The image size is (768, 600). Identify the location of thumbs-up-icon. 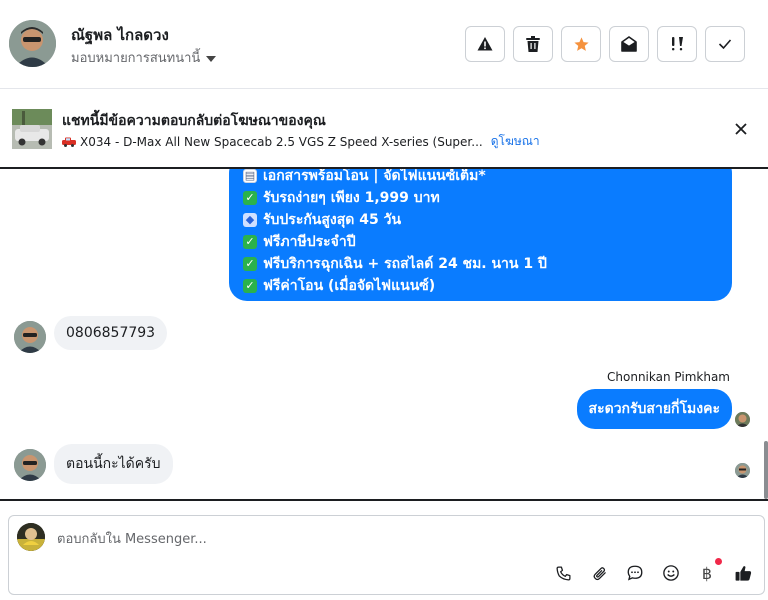
(743, 573).